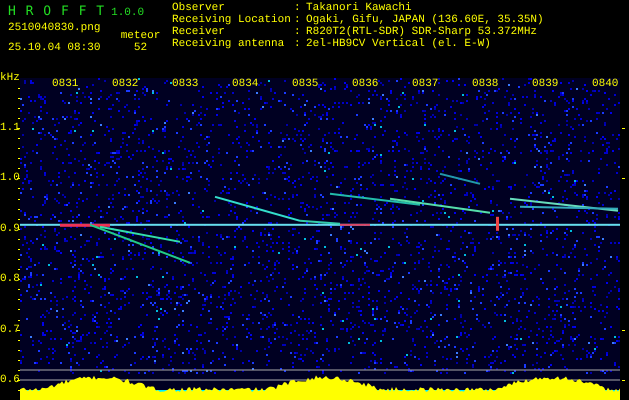  I want to click on time-label: 0833, so click(185, 84).